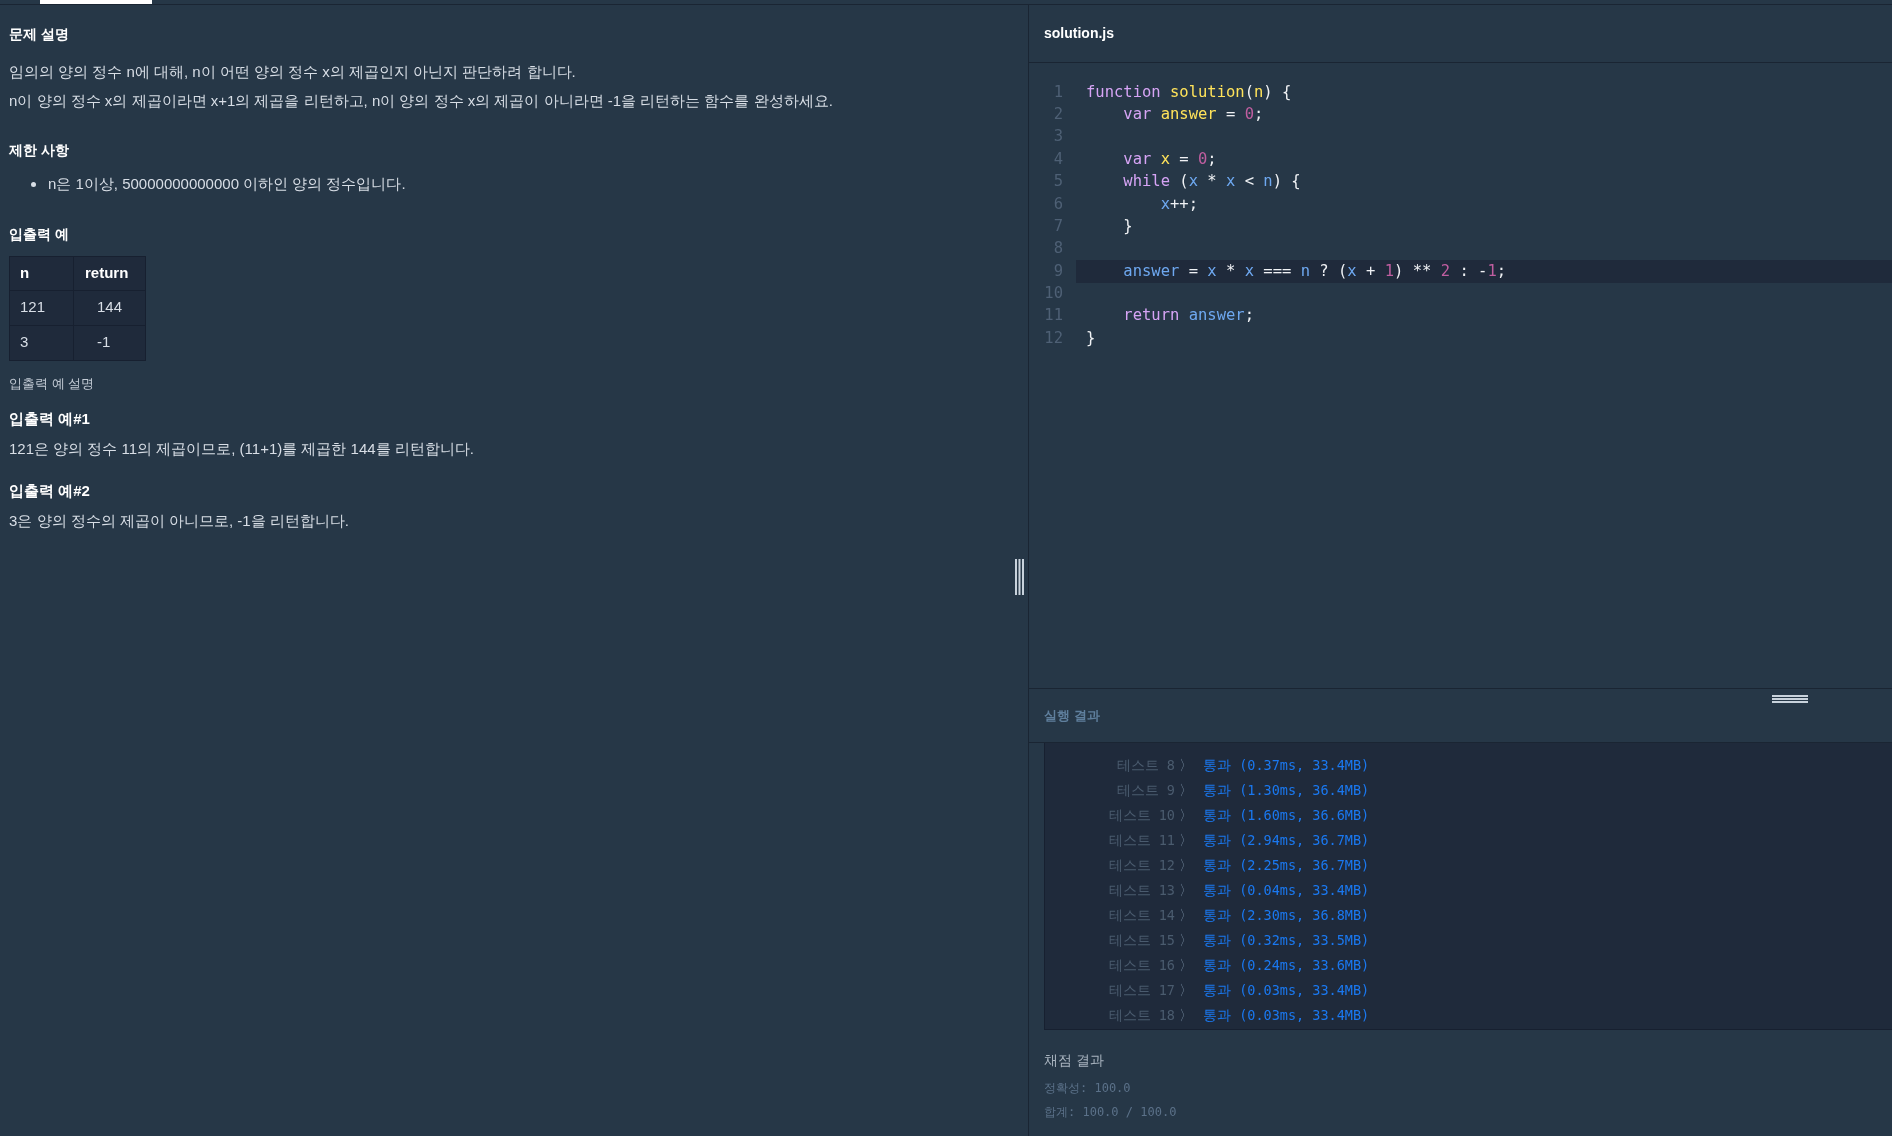 This screenshot has height=1136, width=1892. Describe the element at coordinates (1211, 182) in the screenshot. I see `code-line: while (x * x < n) {` at that location.